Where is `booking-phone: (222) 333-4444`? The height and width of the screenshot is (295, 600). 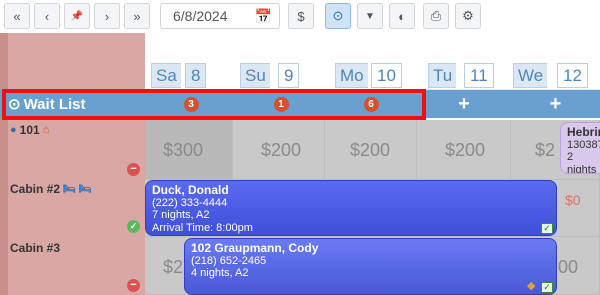
booking-phone: (222) 333-4444 is located at coordinates (190, 202).